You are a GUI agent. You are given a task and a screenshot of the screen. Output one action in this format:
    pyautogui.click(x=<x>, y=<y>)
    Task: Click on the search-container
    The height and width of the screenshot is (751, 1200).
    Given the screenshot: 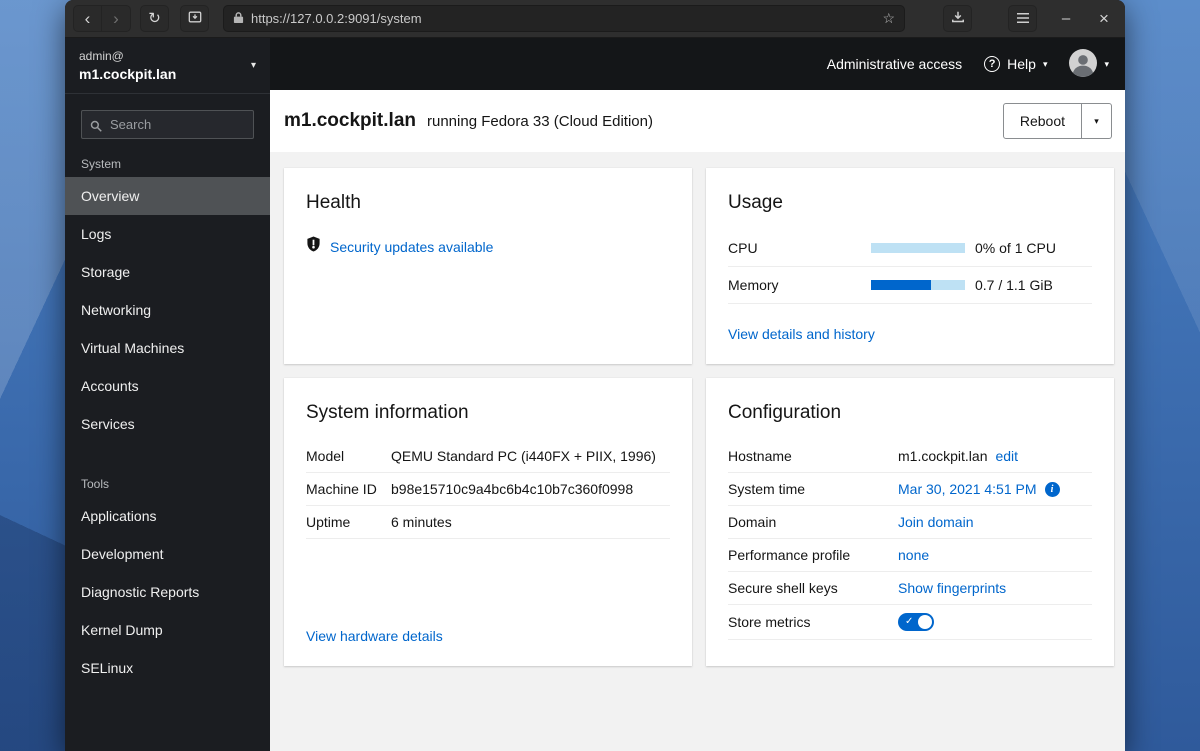 What is the action you would take?
    pyautogui.click(x=167, y=121)
    